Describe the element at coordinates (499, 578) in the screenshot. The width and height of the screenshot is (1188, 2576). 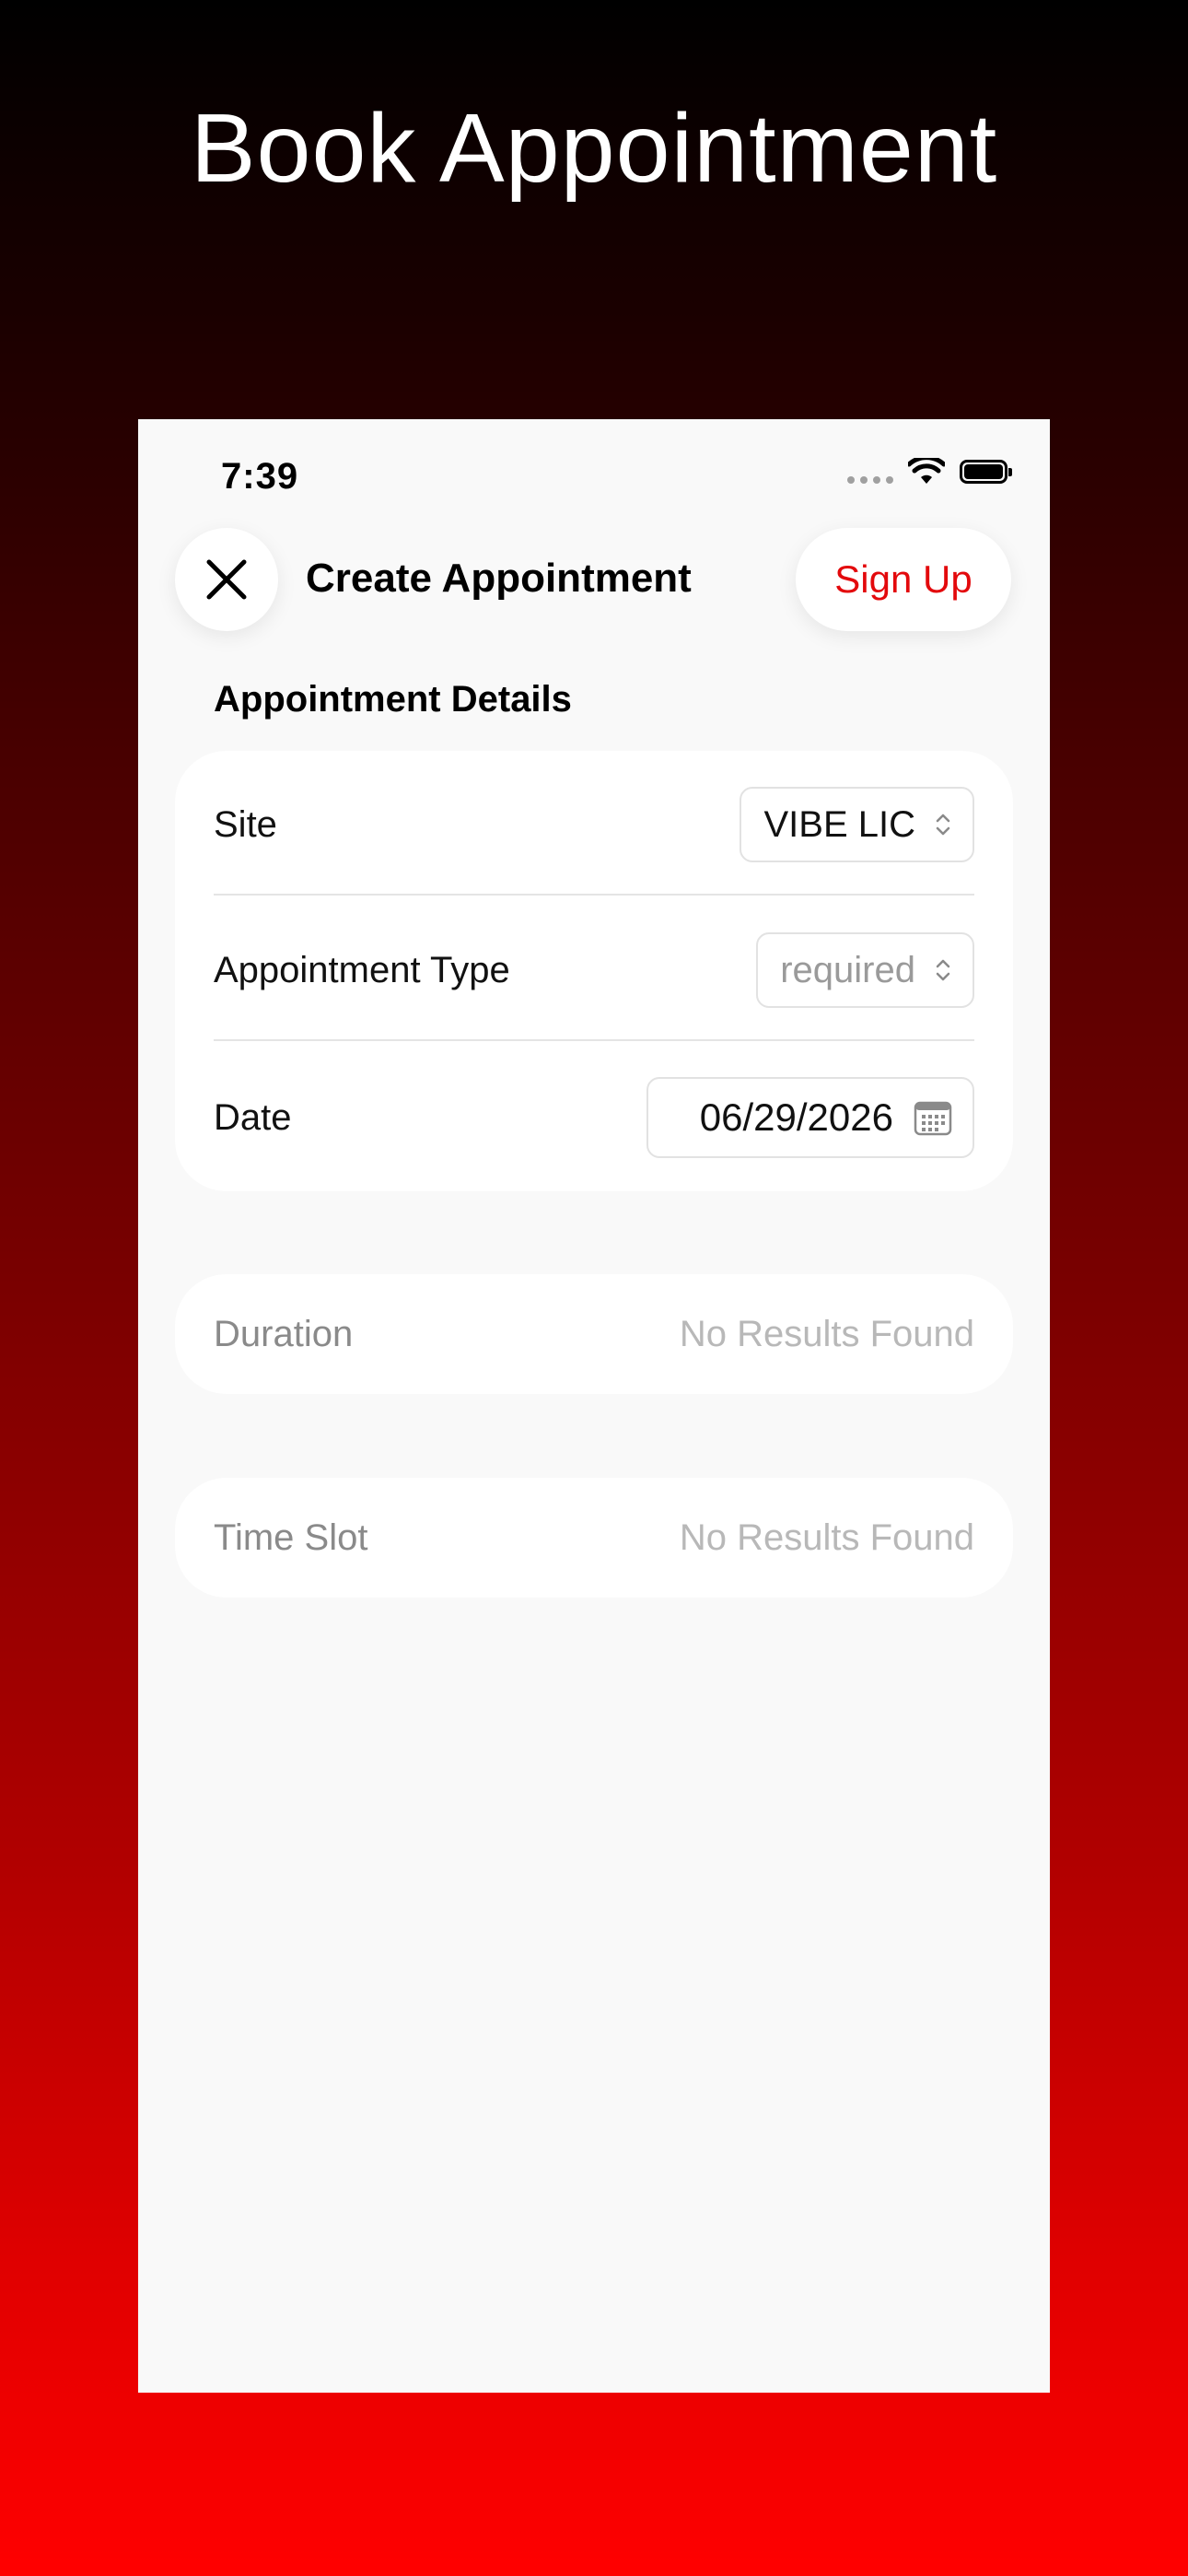
I see `nav-title: Create Appointment` at that location.